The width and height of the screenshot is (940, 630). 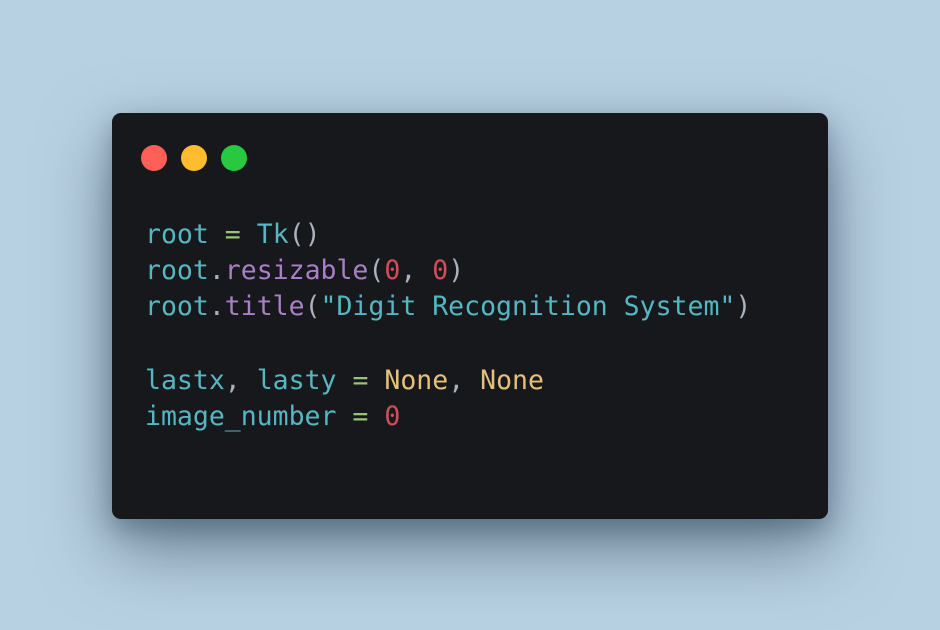 I want to click on code-line-3: root.title("Digit Recognition System"), so click(x=448, y=307).